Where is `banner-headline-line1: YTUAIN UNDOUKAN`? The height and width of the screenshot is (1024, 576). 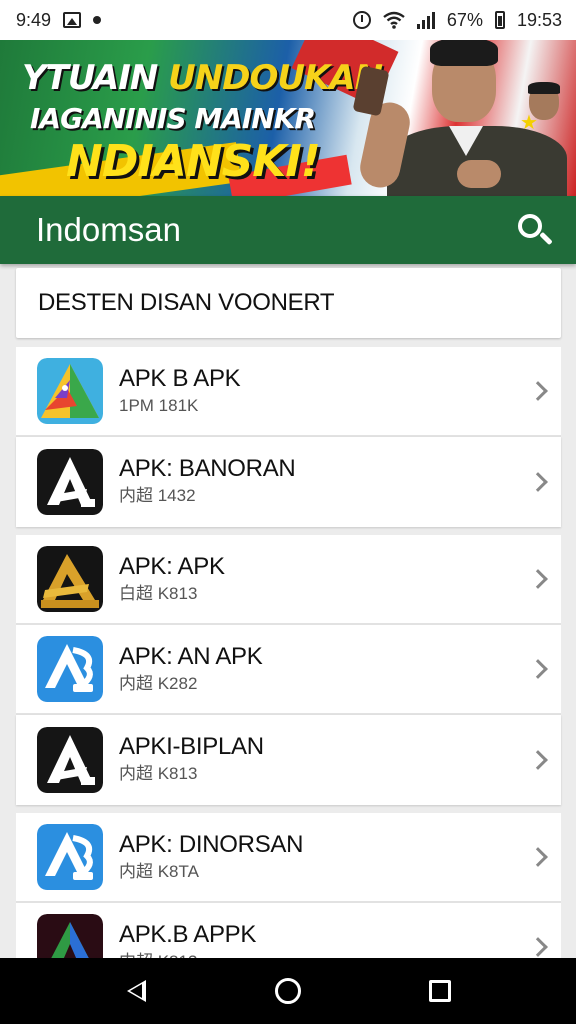
banner-headline-line1: YTUAIN UNDOUKAN is located at coordinates (202, 78).